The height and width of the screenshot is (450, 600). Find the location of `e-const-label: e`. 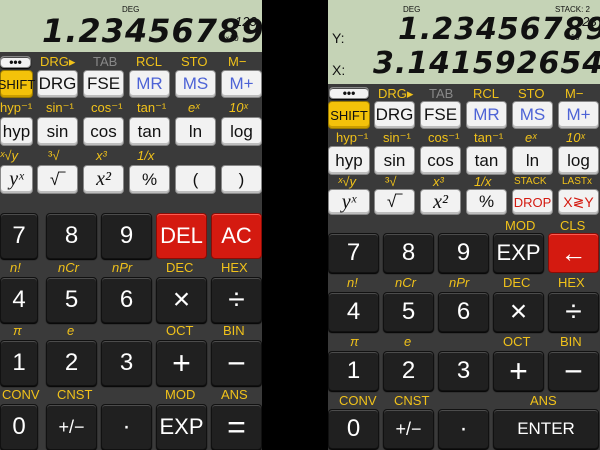

e-const-label: e is located at coordinates (71, 330).